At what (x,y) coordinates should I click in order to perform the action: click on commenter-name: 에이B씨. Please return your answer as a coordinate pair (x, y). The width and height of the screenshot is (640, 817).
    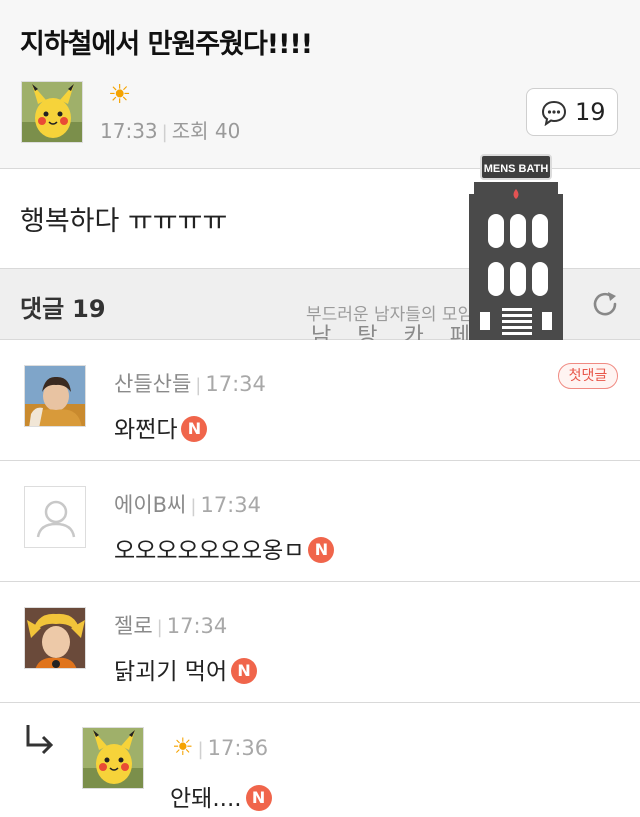
    Looking at the image, I should click on (150, 505).